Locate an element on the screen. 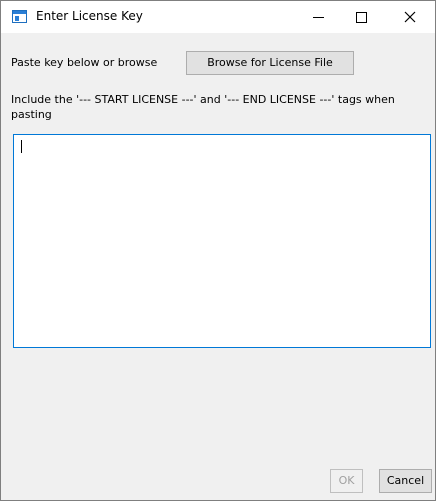  app-window-icon is located at coordinates (19, 16).